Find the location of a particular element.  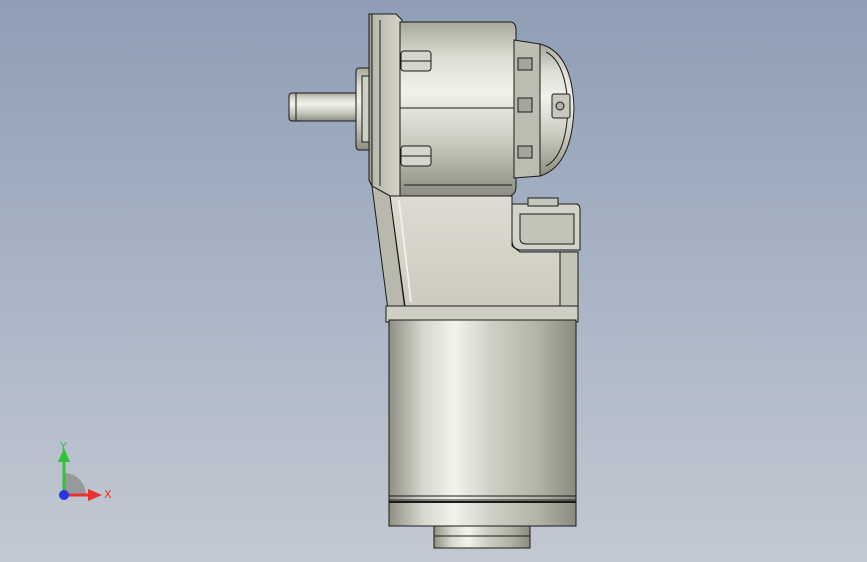

motor-body is located at coordinates (482, 423).